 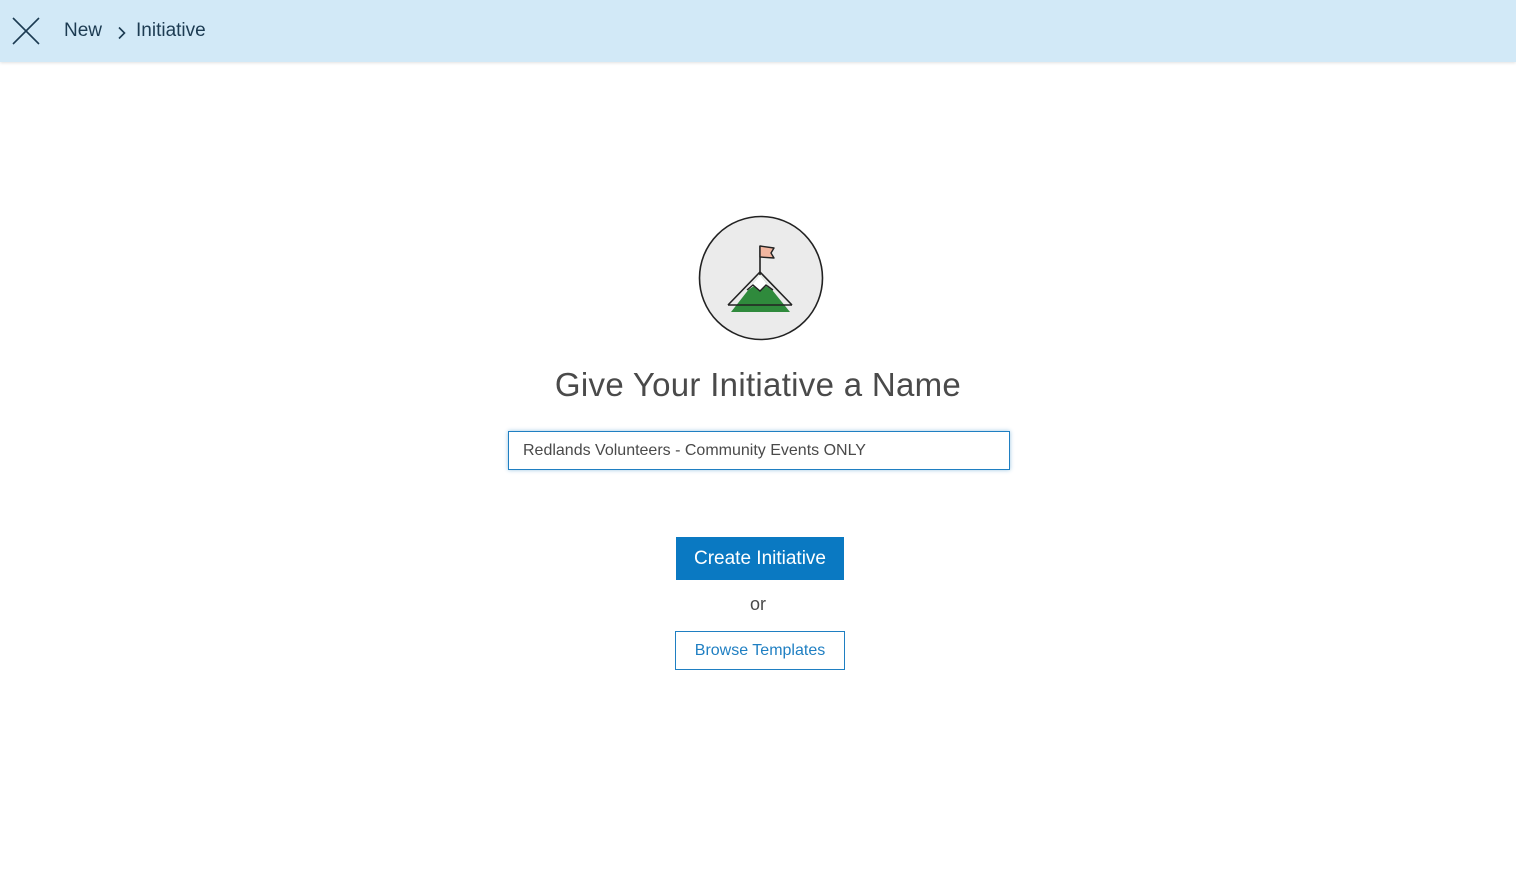 What do you see at coordinates (760, 650) in the screenshot?
I see `browse-templates-button: Browse Templates` at bounding box center [760, 650].